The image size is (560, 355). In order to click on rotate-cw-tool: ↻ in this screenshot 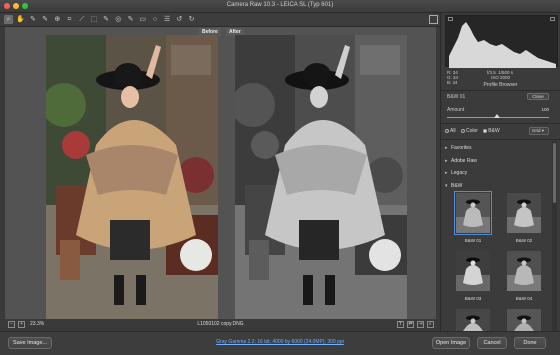, I will do `click(191, 19)`.